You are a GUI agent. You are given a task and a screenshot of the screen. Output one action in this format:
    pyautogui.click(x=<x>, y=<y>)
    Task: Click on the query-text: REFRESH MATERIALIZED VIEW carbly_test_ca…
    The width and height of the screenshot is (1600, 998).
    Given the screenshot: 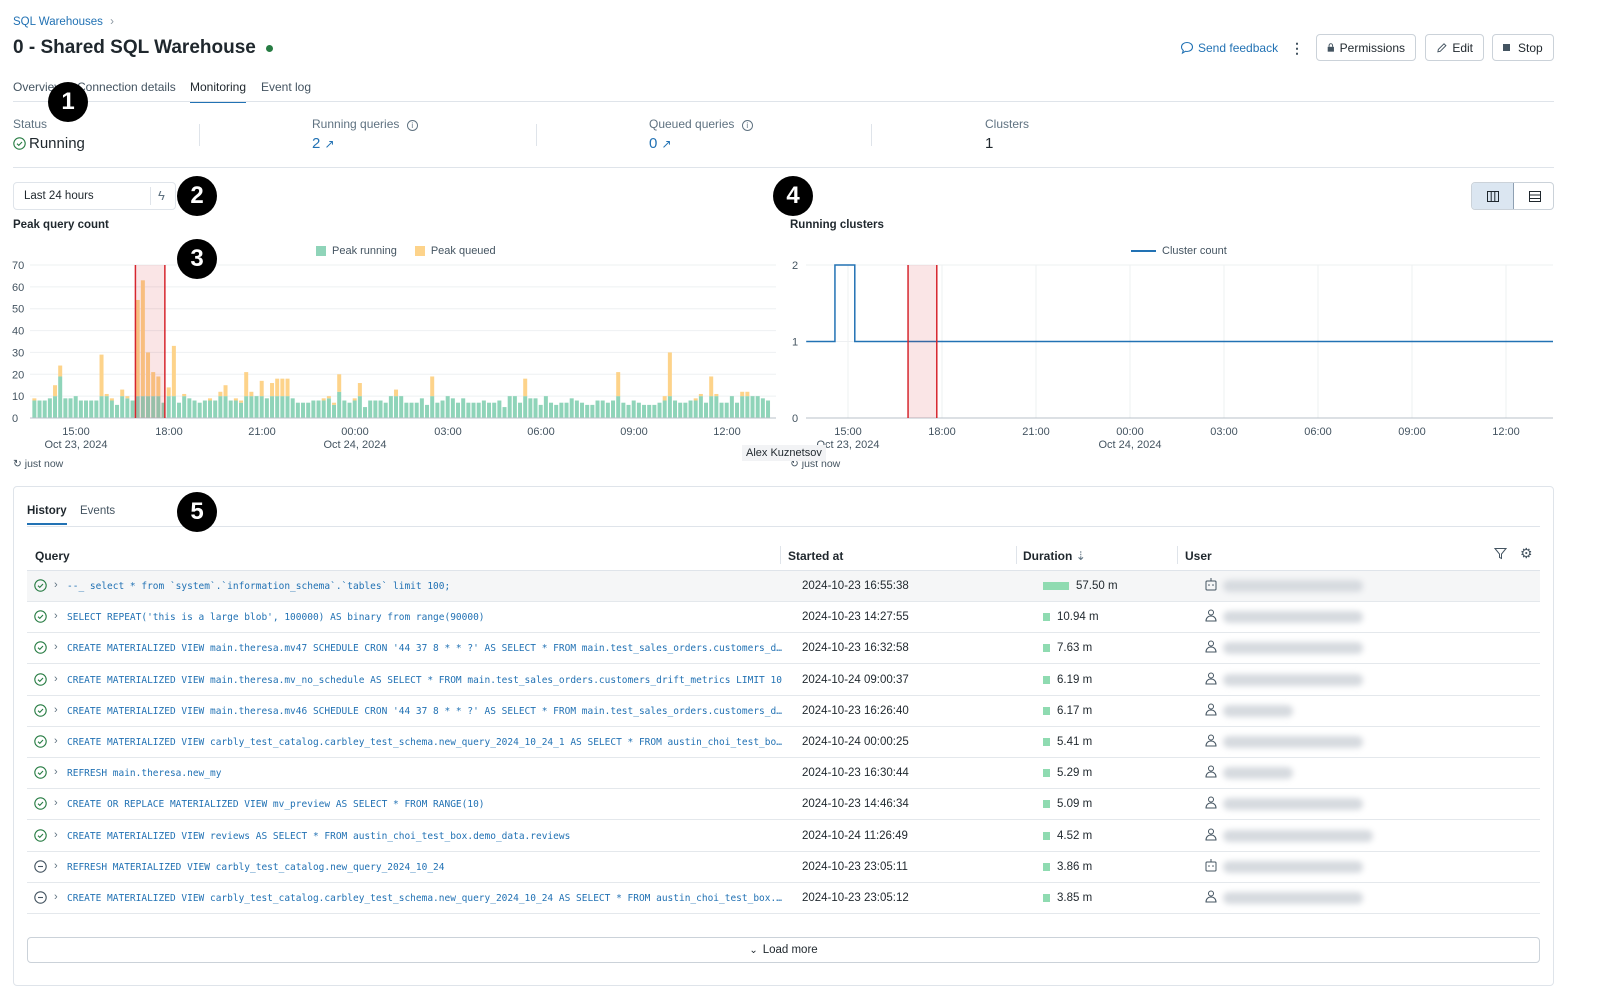 What is the action you would take?
    pyautogui.click(x=427, y=867)
    